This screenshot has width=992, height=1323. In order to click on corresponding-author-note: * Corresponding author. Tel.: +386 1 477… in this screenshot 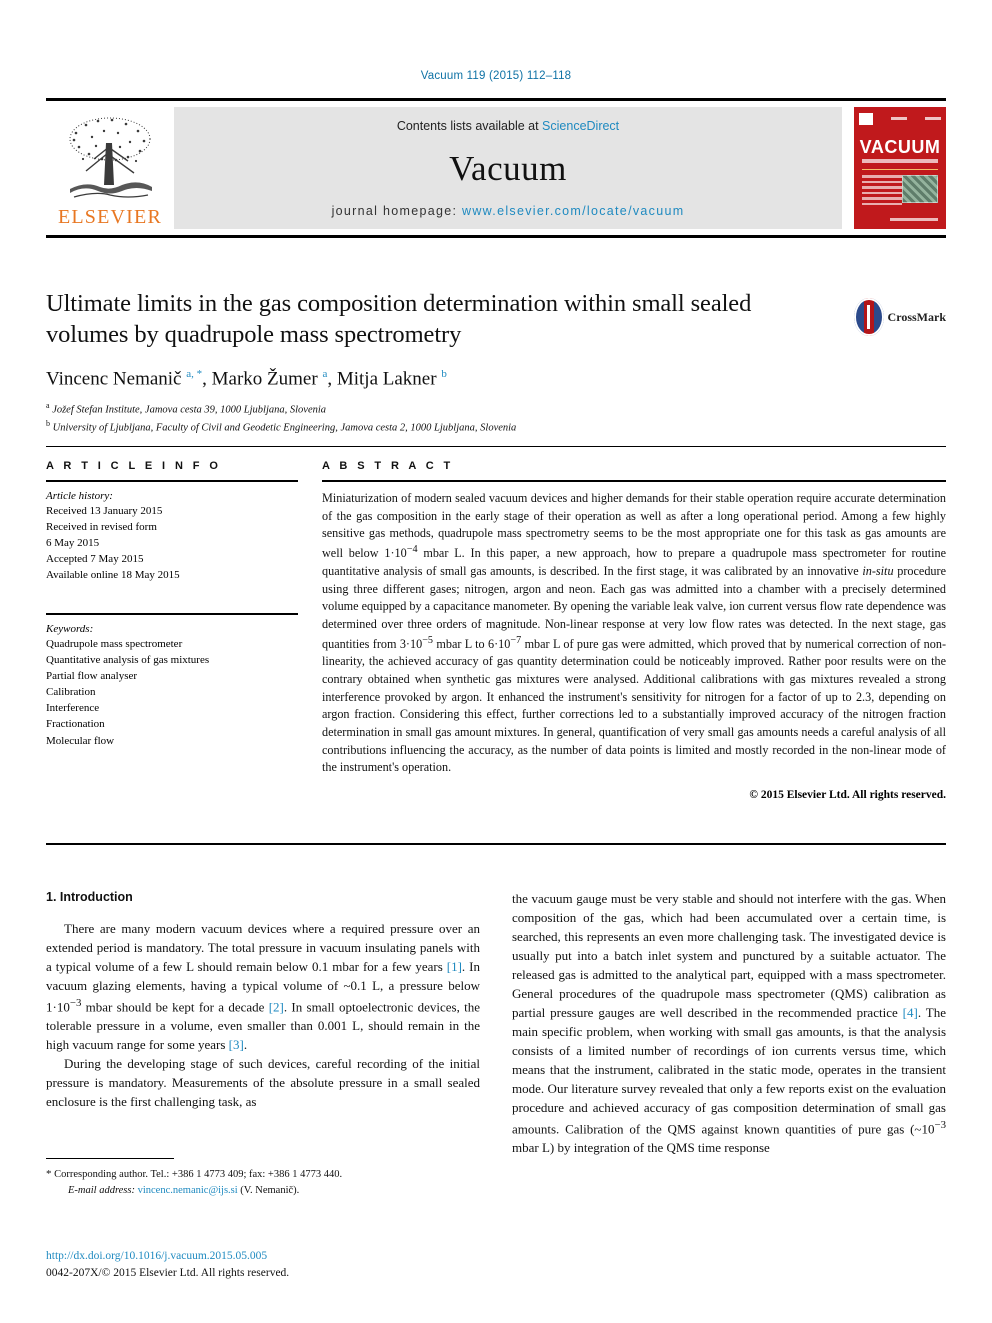, I will do `click(194, 1174)`.